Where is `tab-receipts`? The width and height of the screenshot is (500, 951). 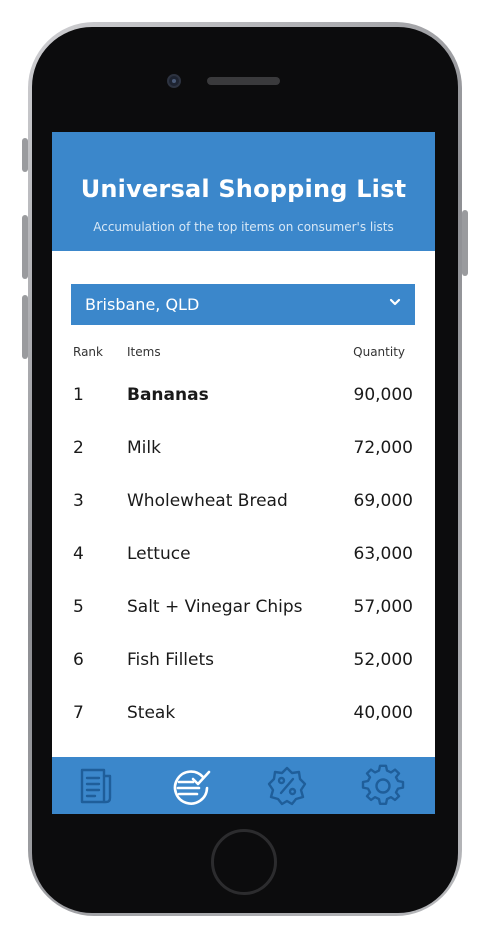 tab-receipts is located at coordinates (96, 786).